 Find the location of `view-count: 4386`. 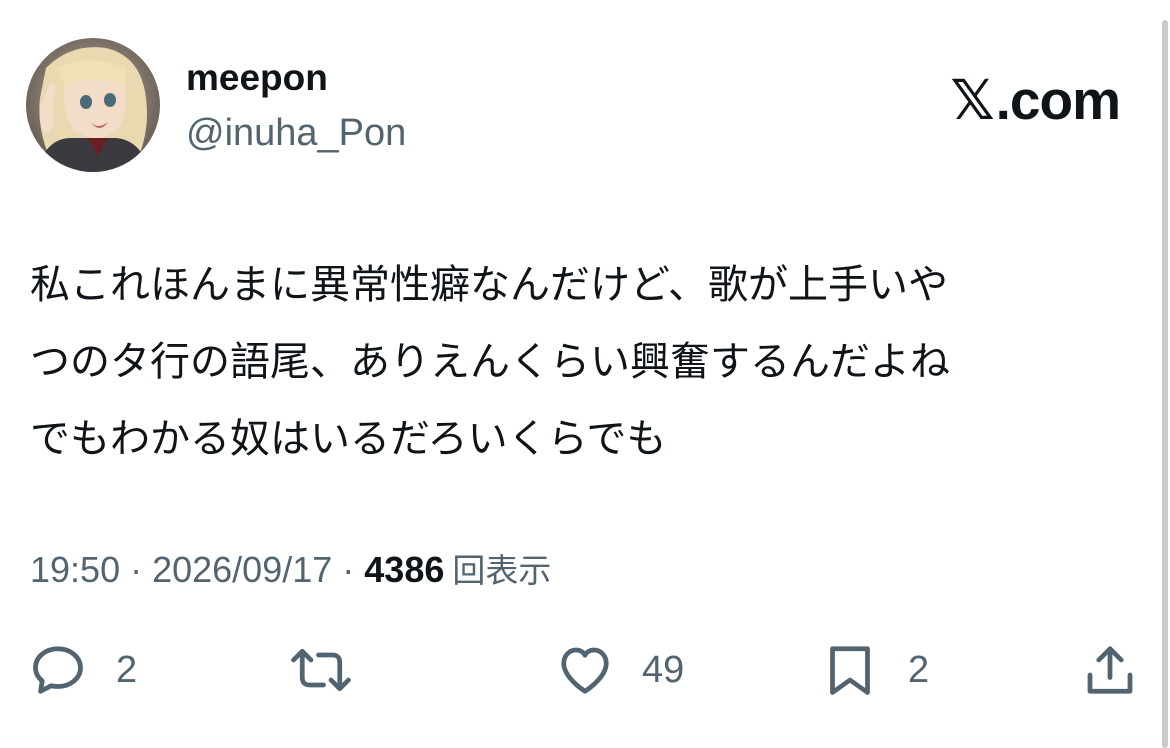

view-count: 4386 is located at coordinates (404, 569).